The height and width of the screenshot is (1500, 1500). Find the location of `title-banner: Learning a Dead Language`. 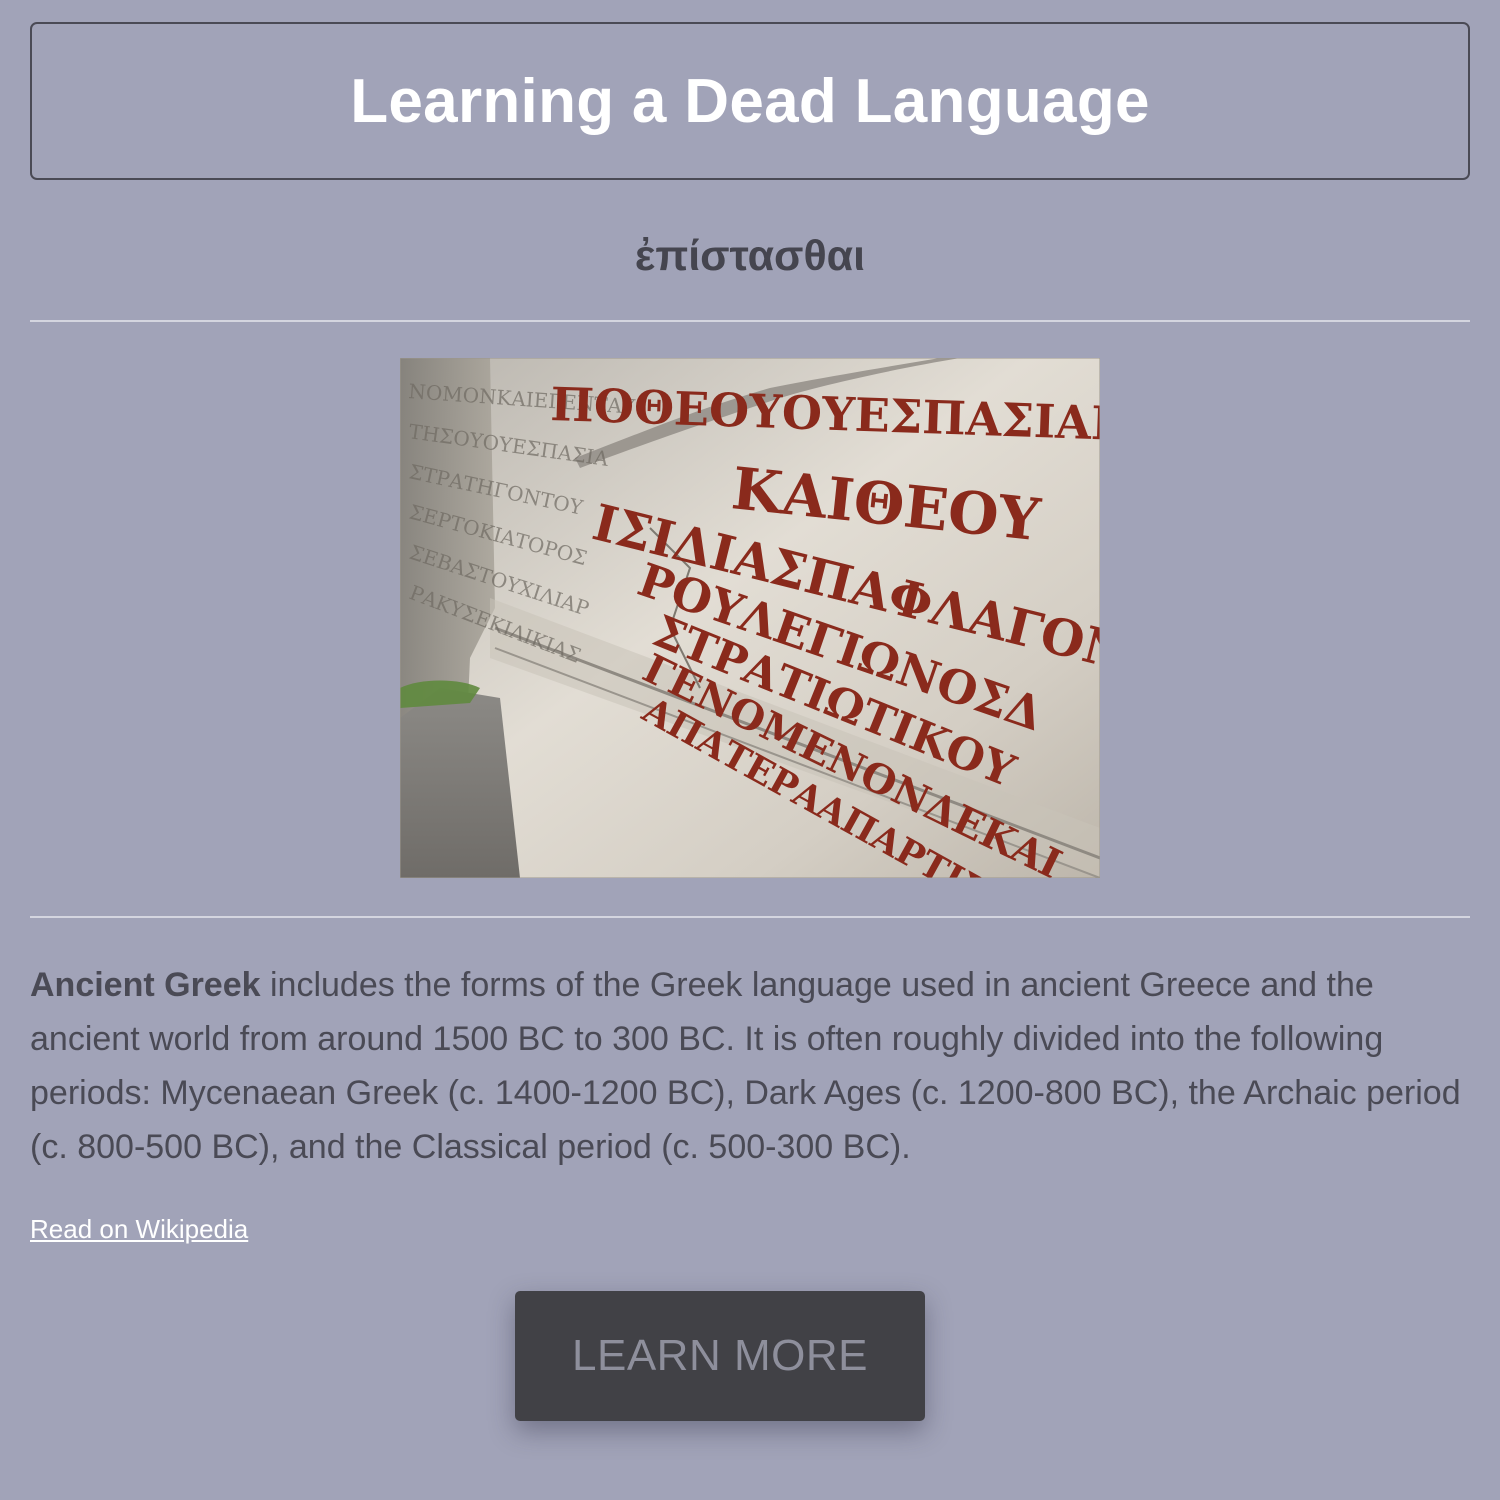

title-banner: Learning a Dead Language is located at coordinates (750, 101).